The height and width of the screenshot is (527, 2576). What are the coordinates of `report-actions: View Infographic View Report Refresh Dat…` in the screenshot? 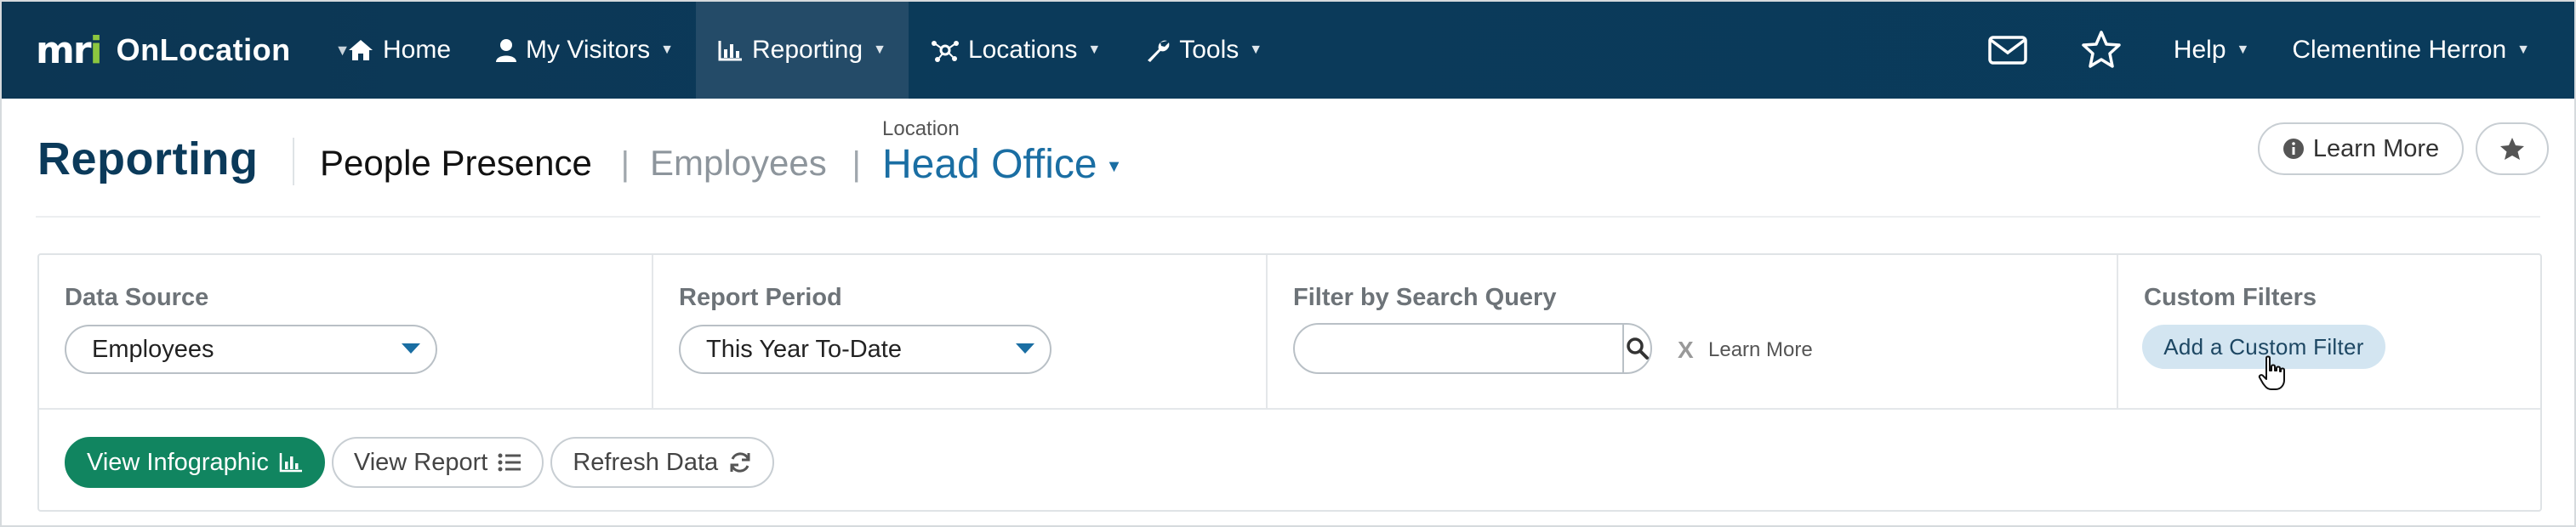 It's located at (420, 462).